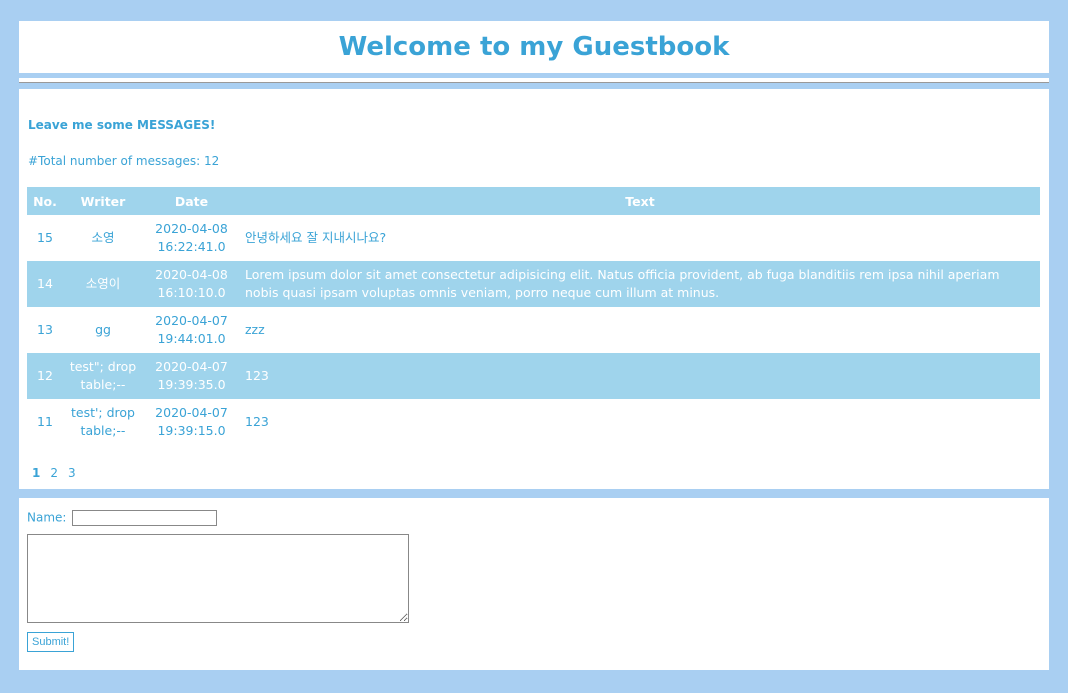 The image size is (1068, 693). Describe the element at coordinates (145, 518) in the screenshot. I see `name-input` at that location.